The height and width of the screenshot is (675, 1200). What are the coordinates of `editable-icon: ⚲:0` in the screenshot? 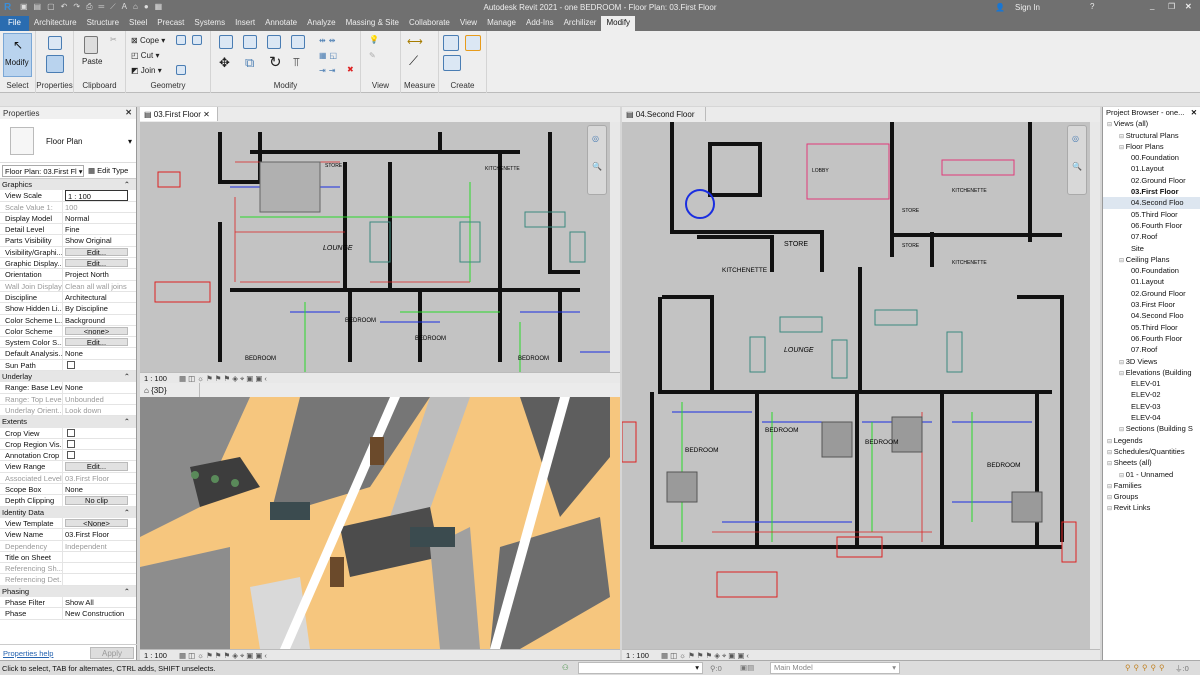 It's located at (716, 668).